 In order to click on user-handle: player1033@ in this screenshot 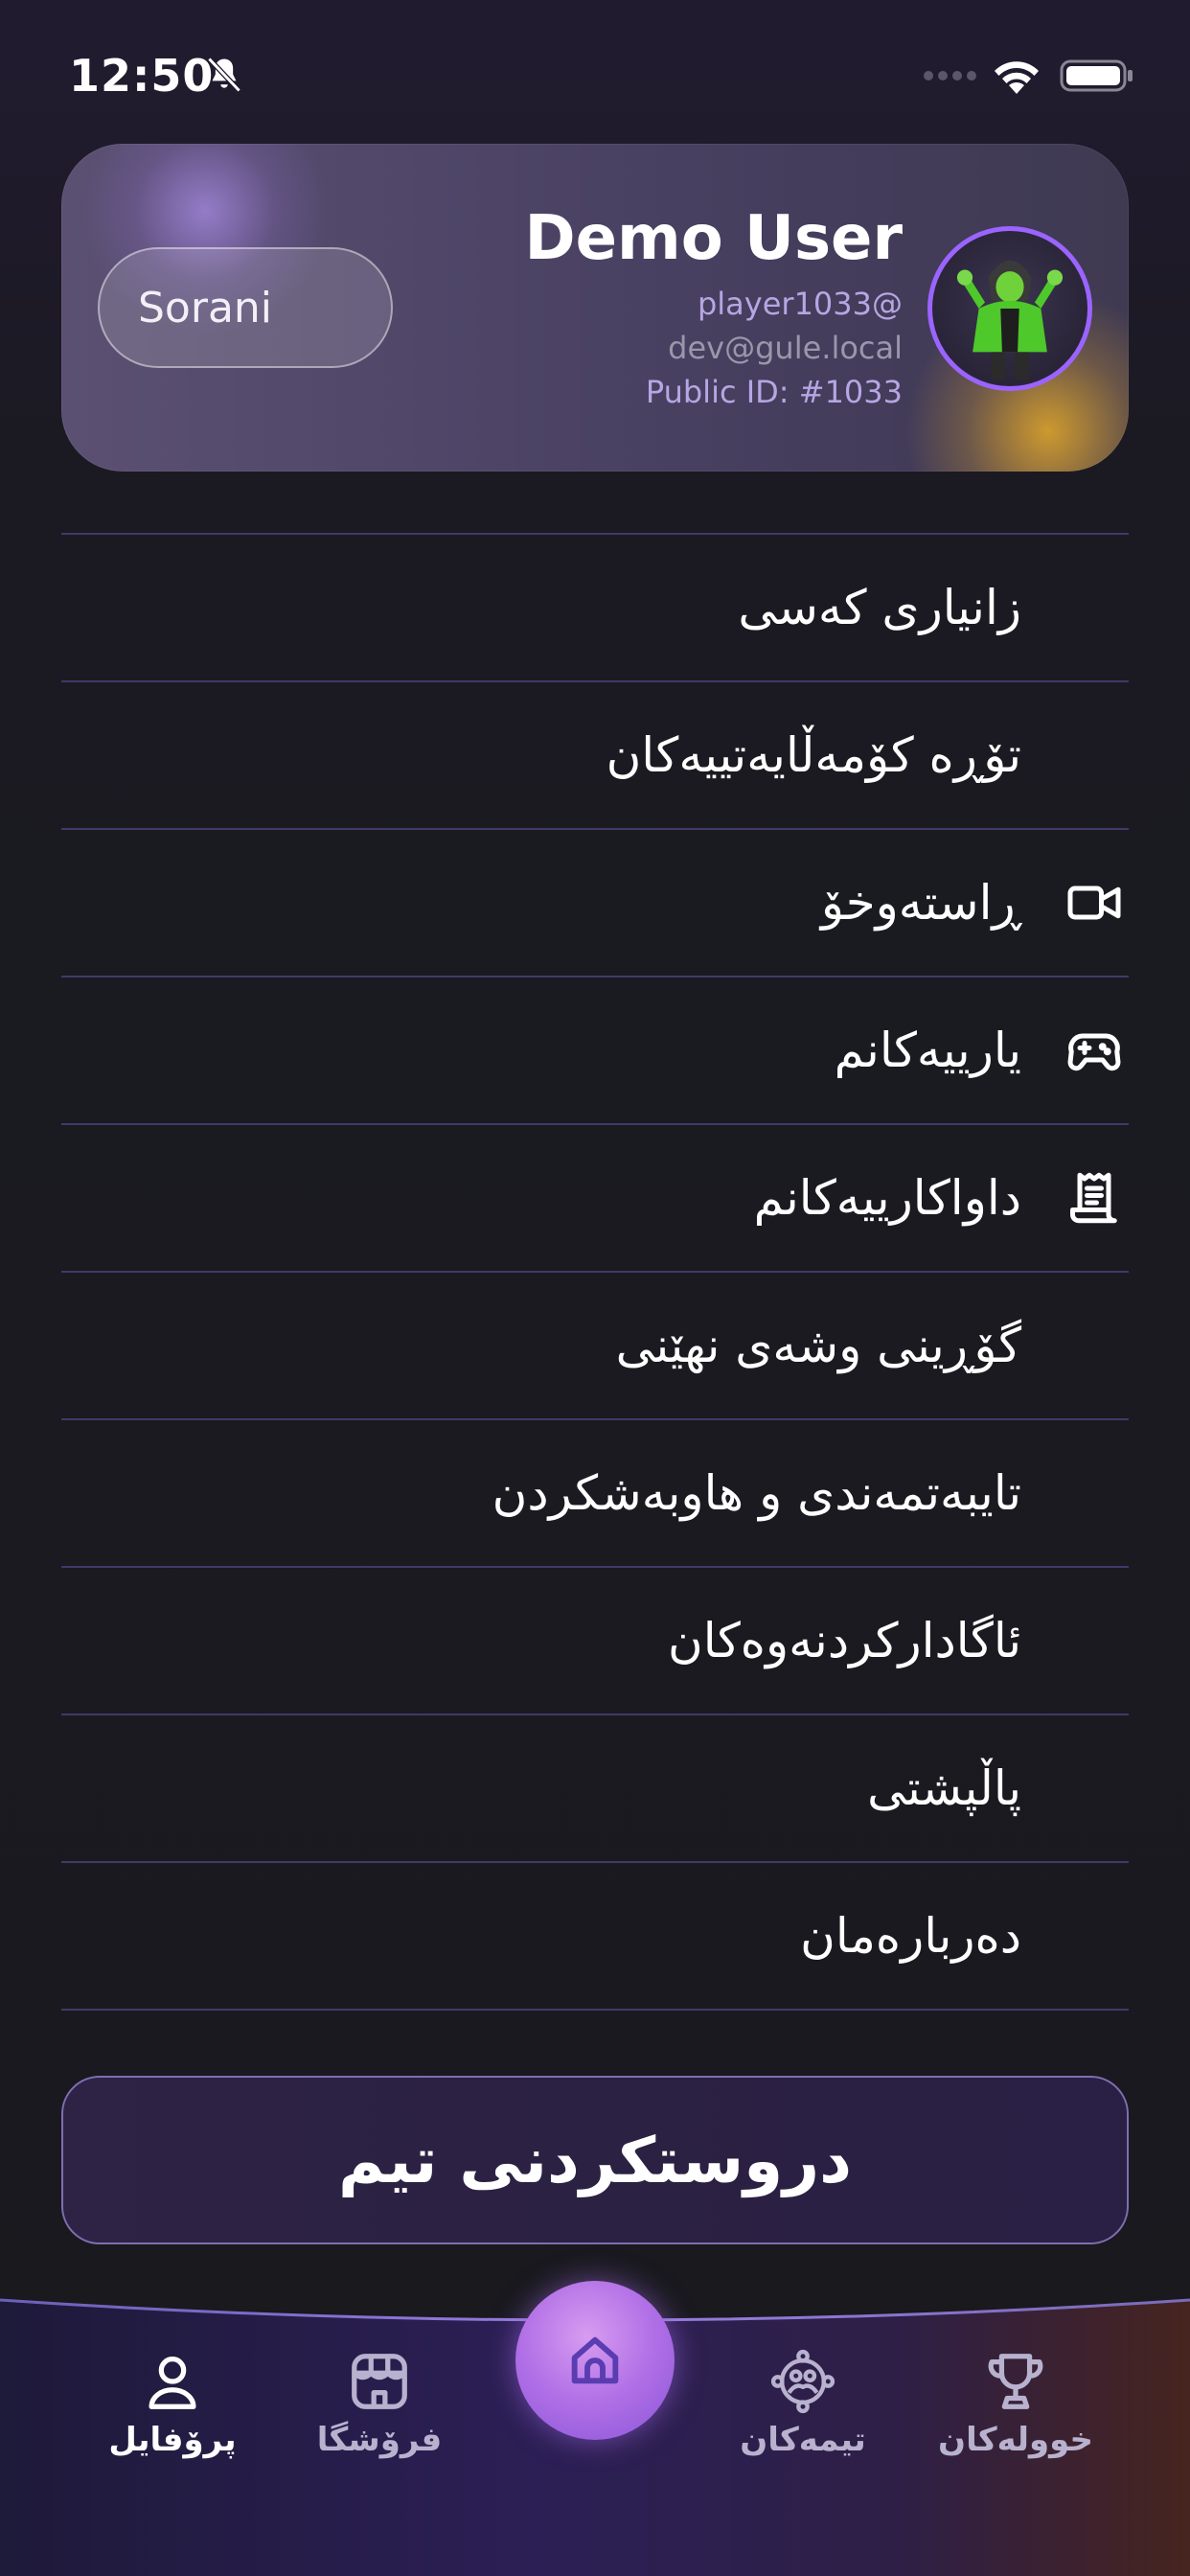, I will do `click(800, 304)`.